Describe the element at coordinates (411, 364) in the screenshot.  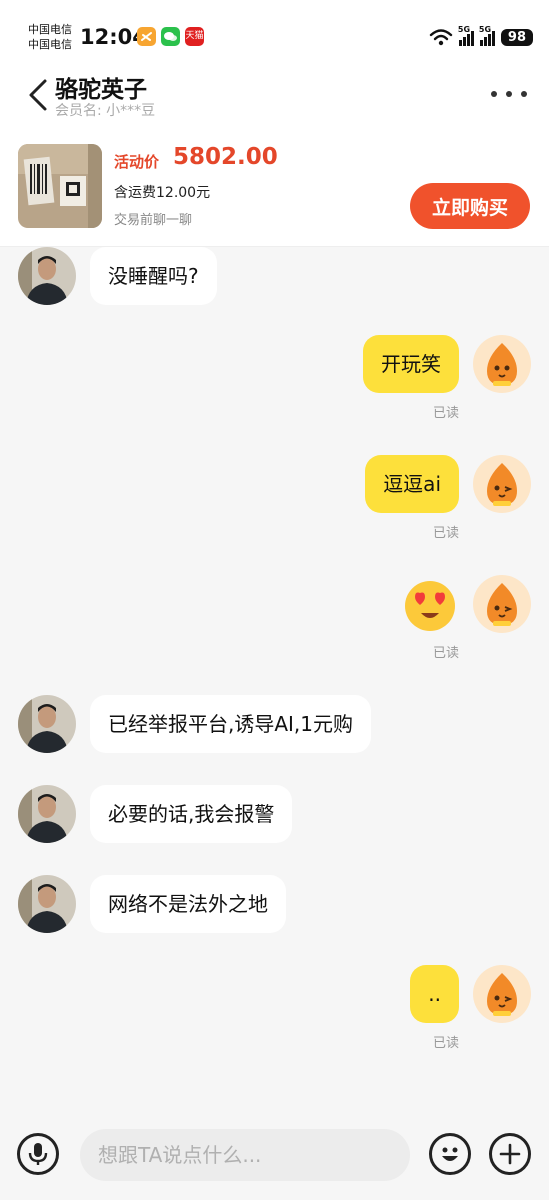
I see `message-bubble-outgoing: 开玩笑` at that location.